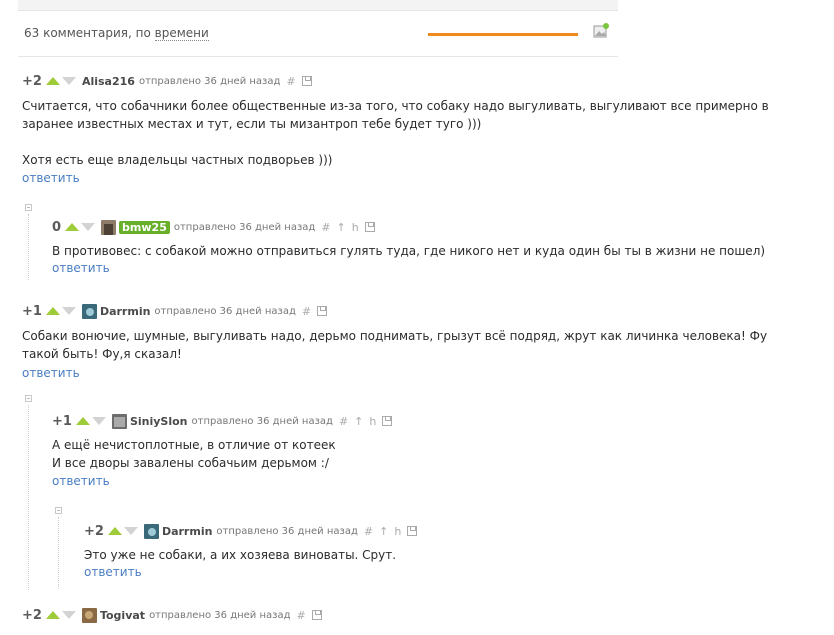 This screenshot has height=635, width=834. Describe the element at coordinates (318, 5) in the screenshot. I see `top-bar` at that location.